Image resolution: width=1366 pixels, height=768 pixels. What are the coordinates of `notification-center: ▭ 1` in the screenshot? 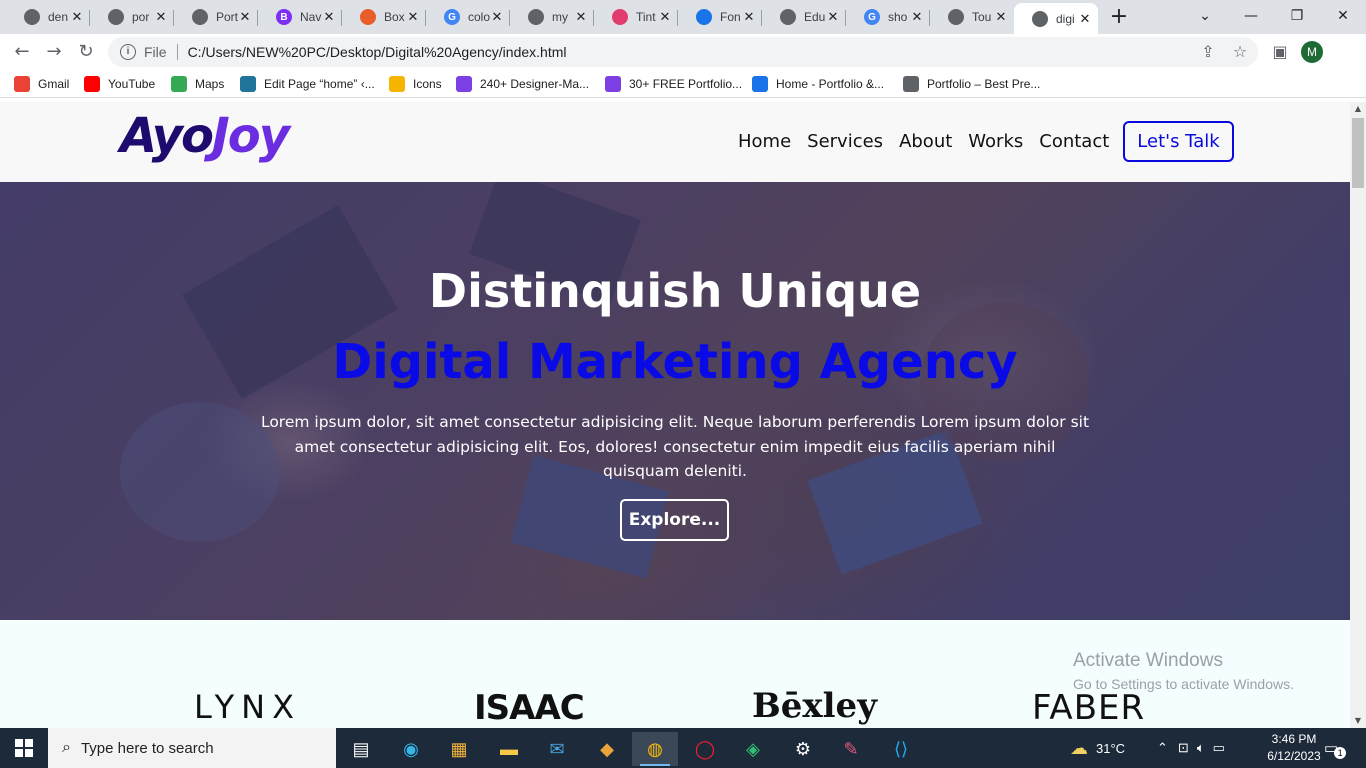 It's located at (1335, 748).